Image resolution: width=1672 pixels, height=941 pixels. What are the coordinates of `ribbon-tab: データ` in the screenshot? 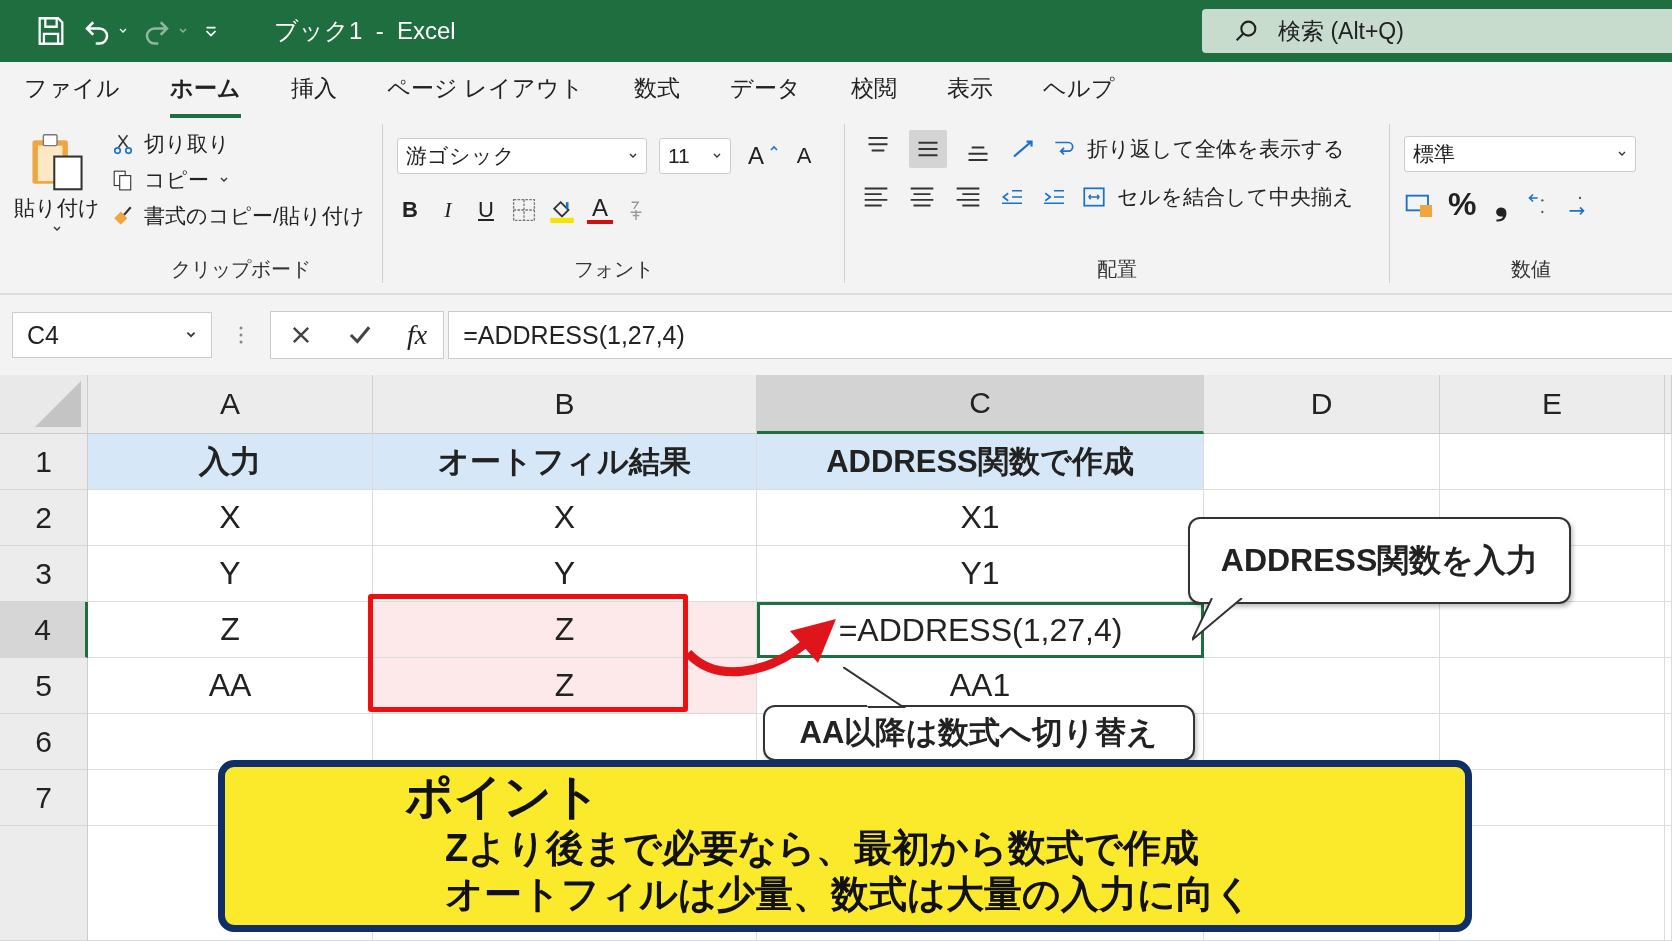 It's located at (766, 91).